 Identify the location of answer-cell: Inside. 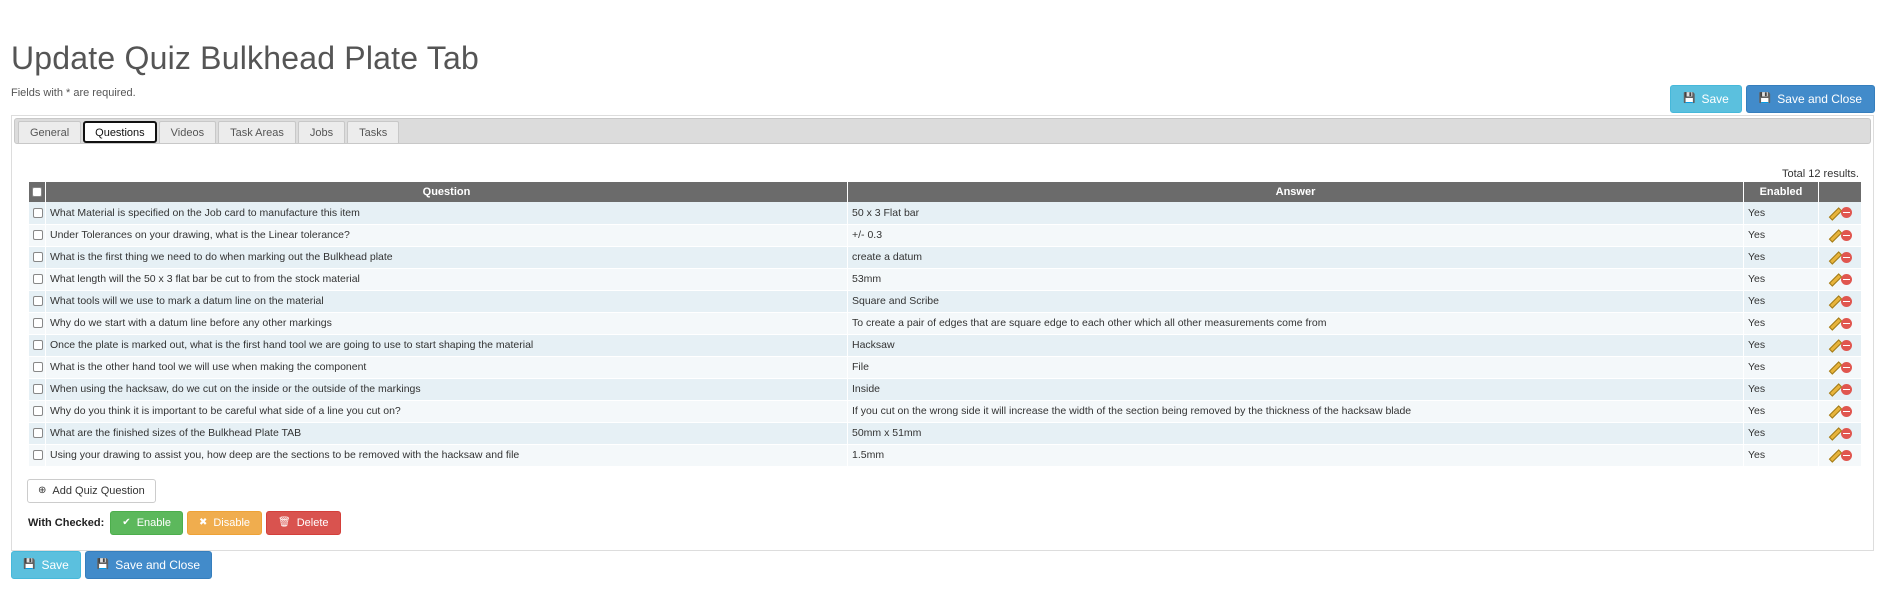
(1295, 389).